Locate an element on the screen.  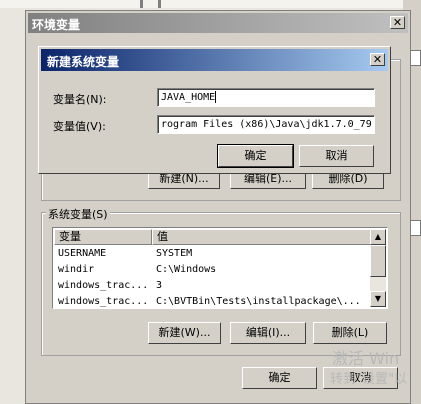
table-row: windir C:\Windows is located at coordinates (213, 270).